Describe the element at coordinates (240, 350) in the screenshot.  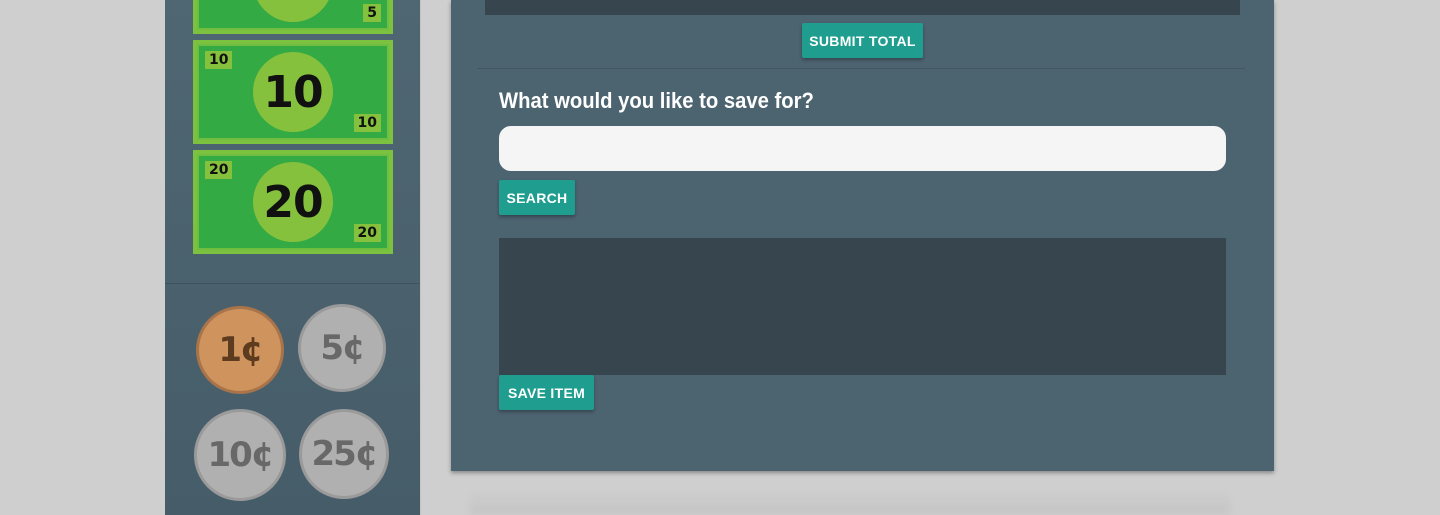
I see `penny-coin: 1¢` at that location.